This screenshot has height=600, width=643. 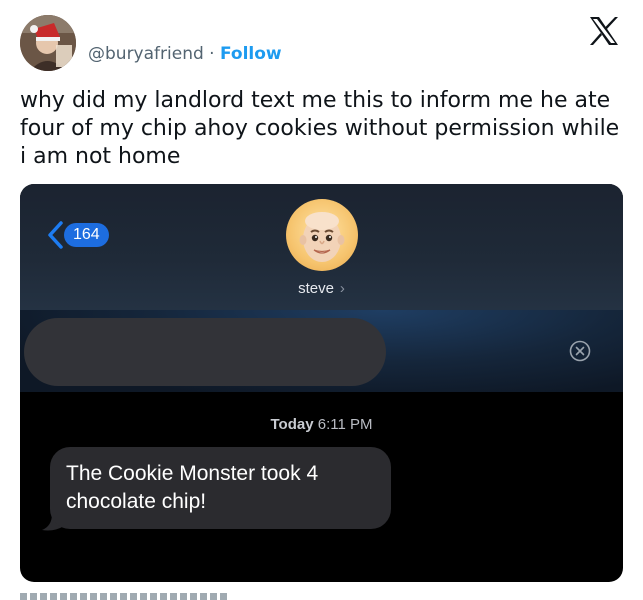 I want to click on redacted-message-pill, so click(x=205, y=352).